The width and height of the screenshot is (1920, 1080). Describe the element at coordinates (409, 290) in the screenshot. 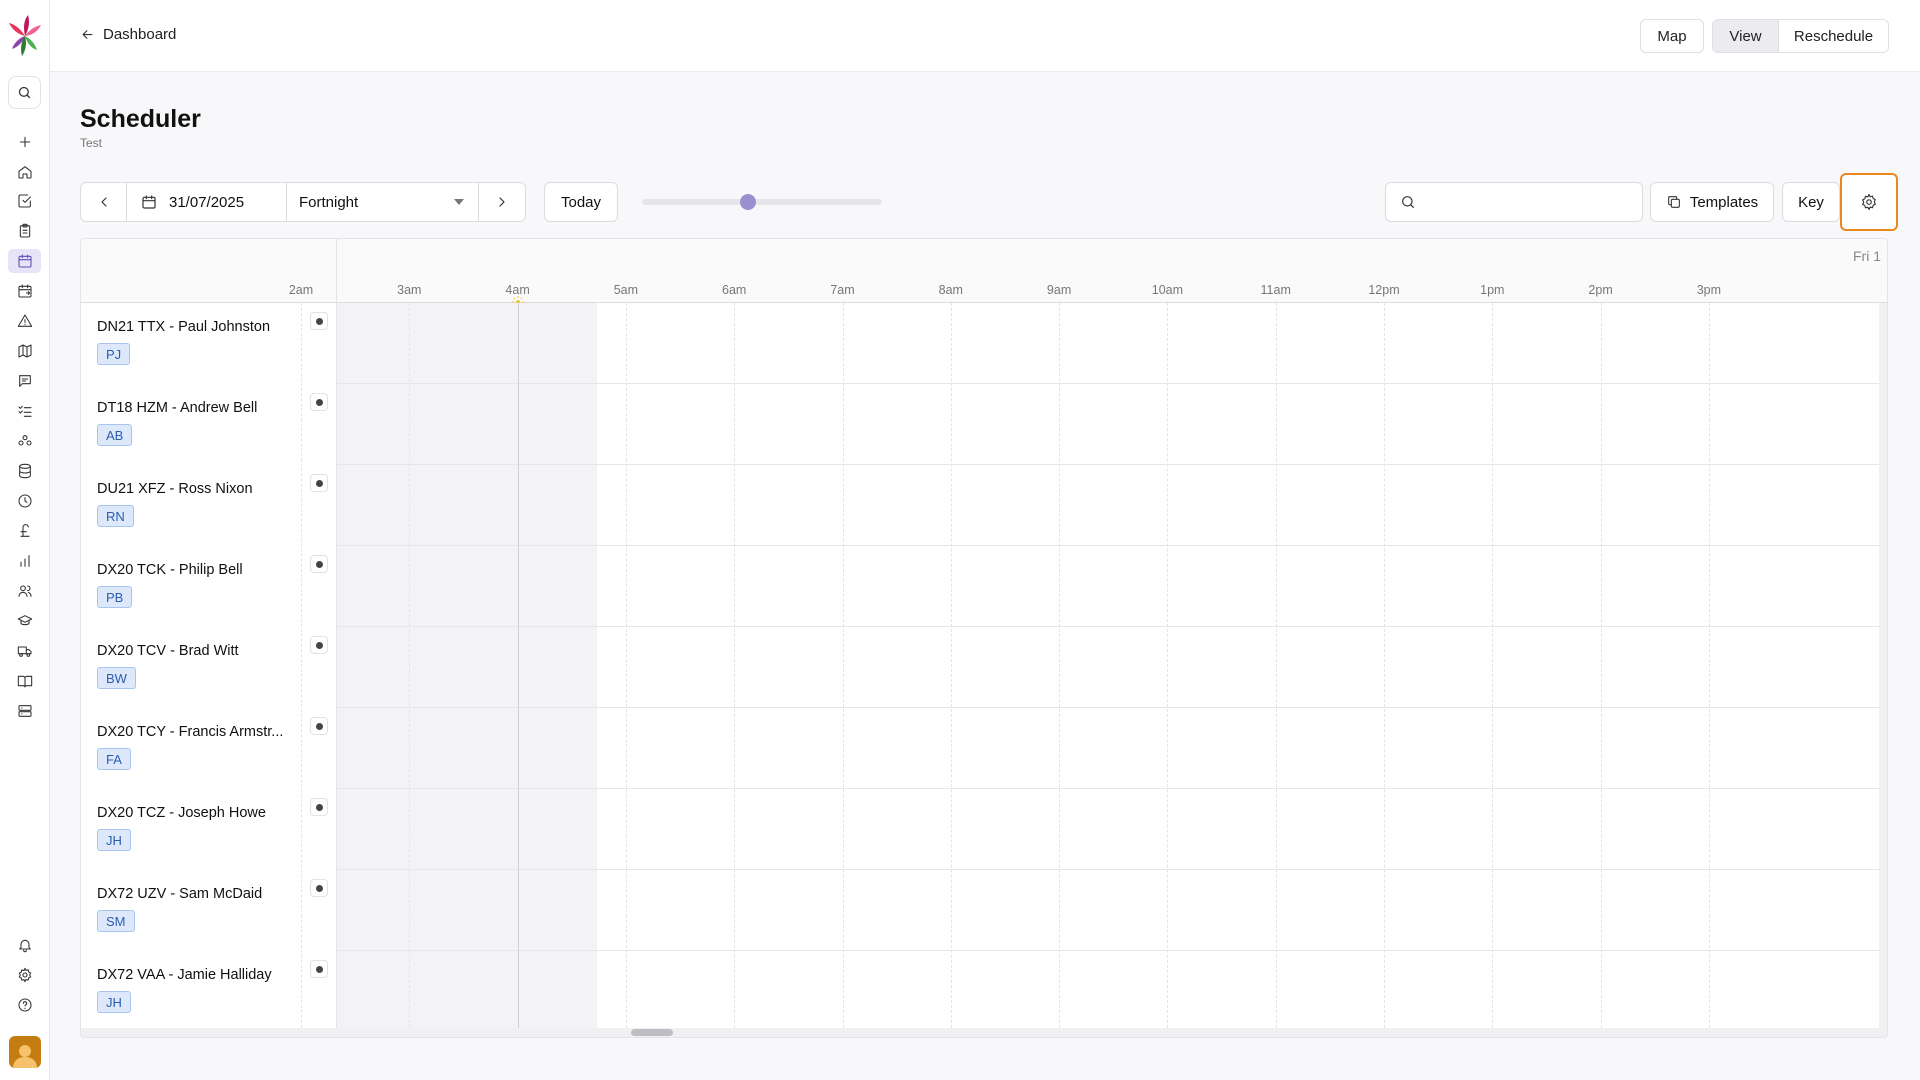

I see `hour-label: 3am` at that location.